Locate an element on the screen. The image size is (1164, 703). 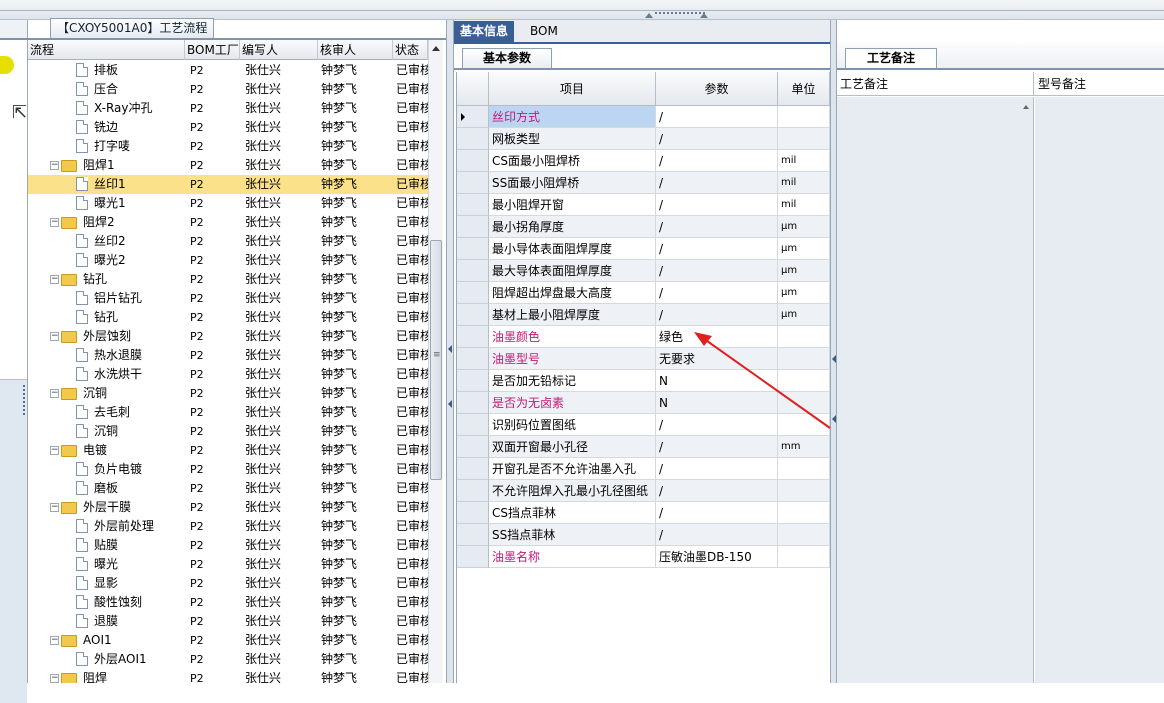
tree-row: − AOI1 P2 张仕兴 钟梦飞 已审核 is located at coordinates (228, 640).